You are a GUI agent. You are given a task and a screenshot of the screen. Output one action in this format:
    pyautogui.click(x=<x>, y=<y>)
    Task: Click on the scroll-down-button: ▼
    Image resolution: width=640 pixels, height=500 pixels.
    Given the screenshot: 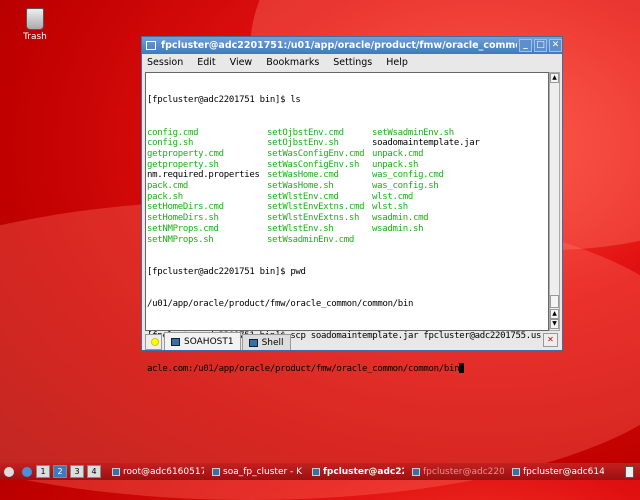 What is the action you would take?
    pyautogui.click(x=554, y=324)
    